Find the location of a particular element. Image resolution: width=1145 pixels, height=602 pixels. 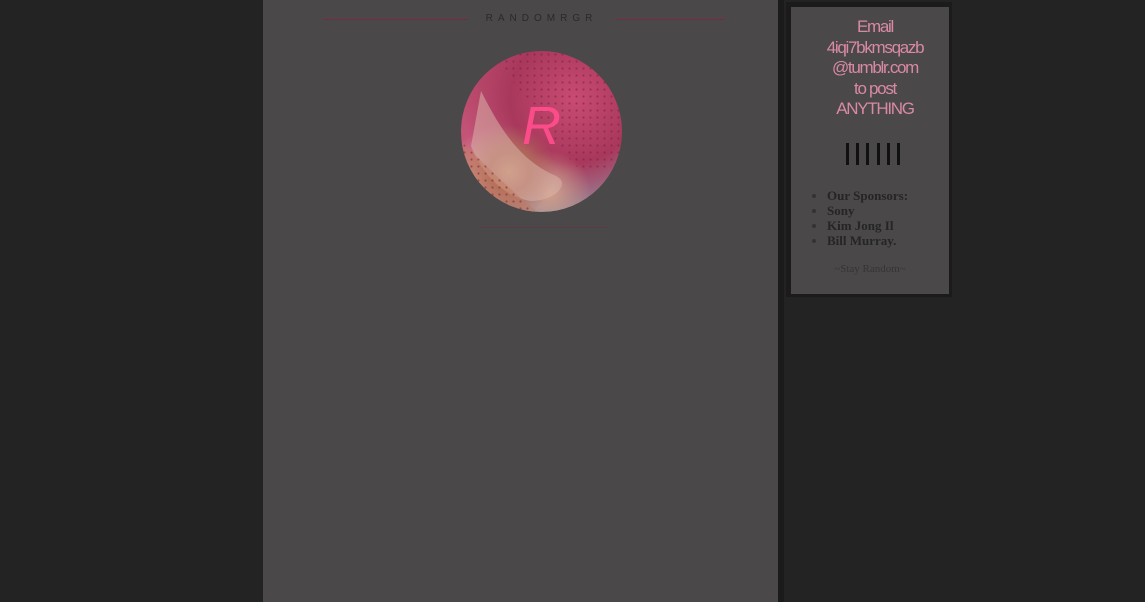

header-line-left is located at coordinates (395, 19).